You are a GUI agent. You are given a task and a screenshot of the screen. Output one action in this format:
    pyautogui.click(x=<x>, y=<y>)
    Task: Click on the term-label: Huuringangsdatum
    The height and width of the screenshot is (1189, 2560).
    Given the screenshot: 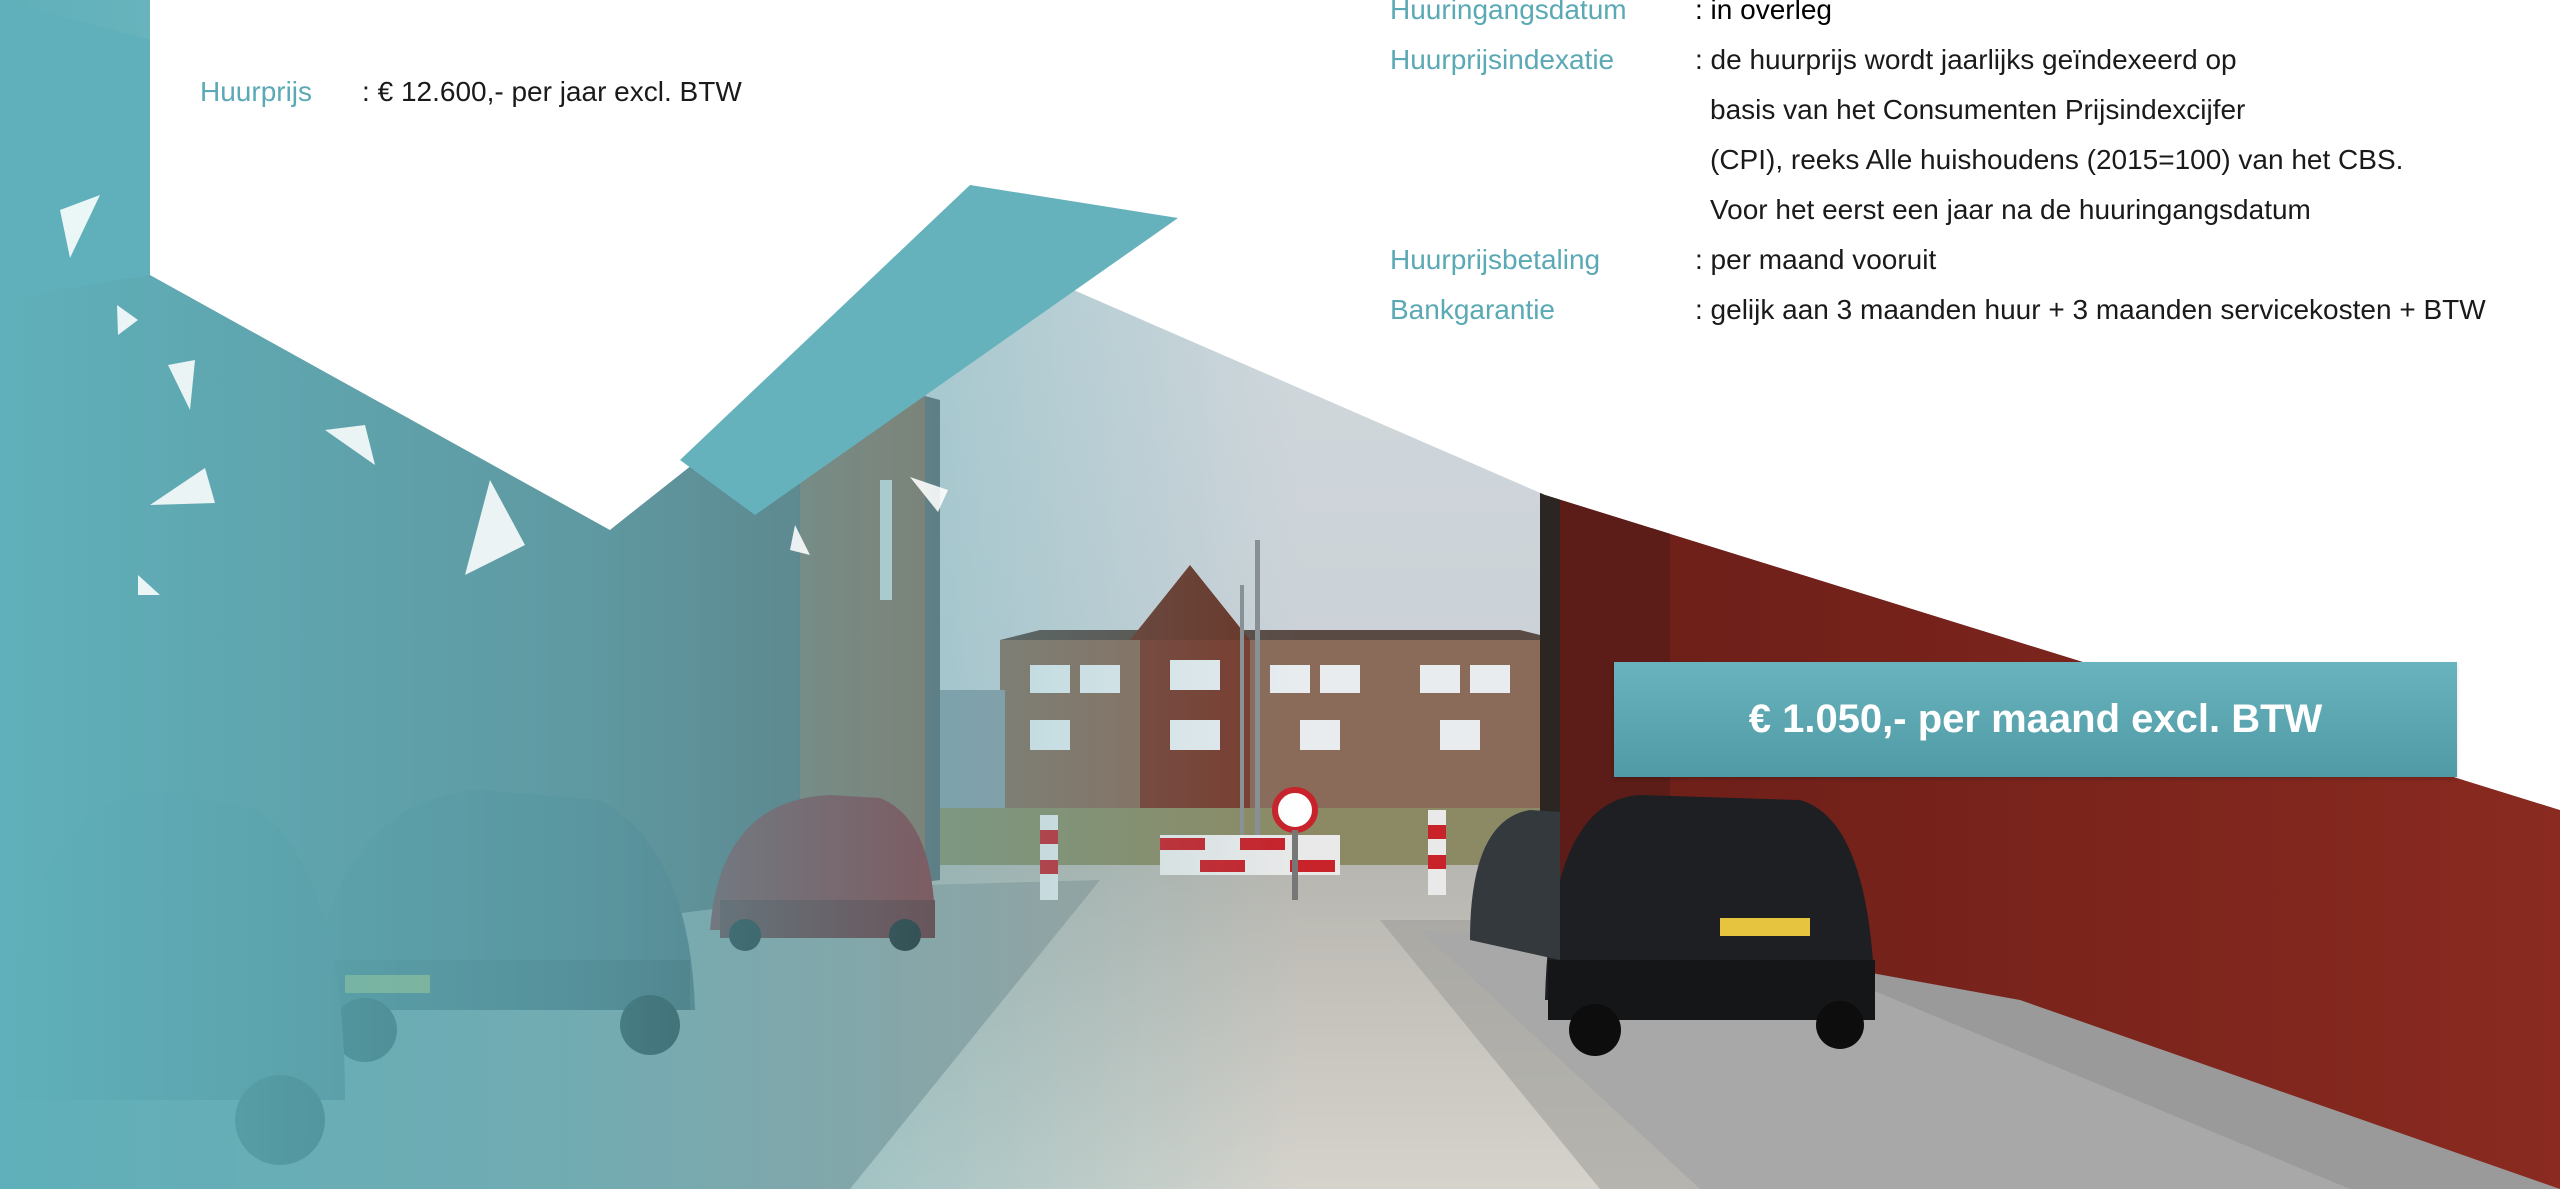 What is the action you would take?
    pyautogui.click(x=1508, y=12)
    